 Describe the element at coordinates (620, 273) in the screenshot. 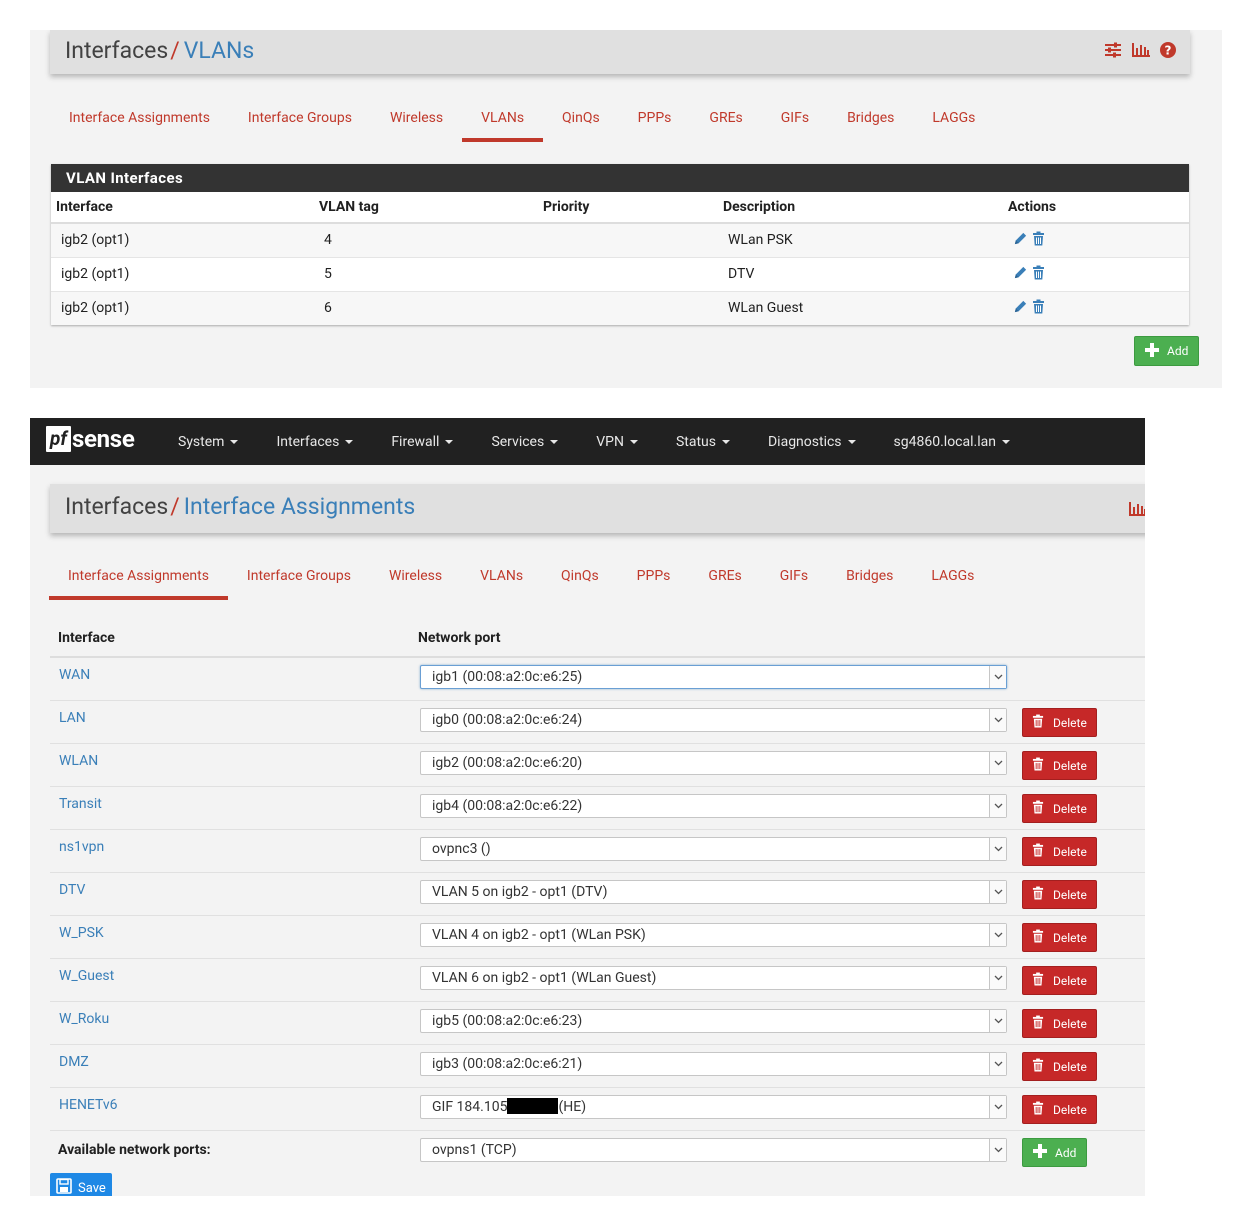

I see `table-row: igb2 (opt1) 5 DTV` at that location.